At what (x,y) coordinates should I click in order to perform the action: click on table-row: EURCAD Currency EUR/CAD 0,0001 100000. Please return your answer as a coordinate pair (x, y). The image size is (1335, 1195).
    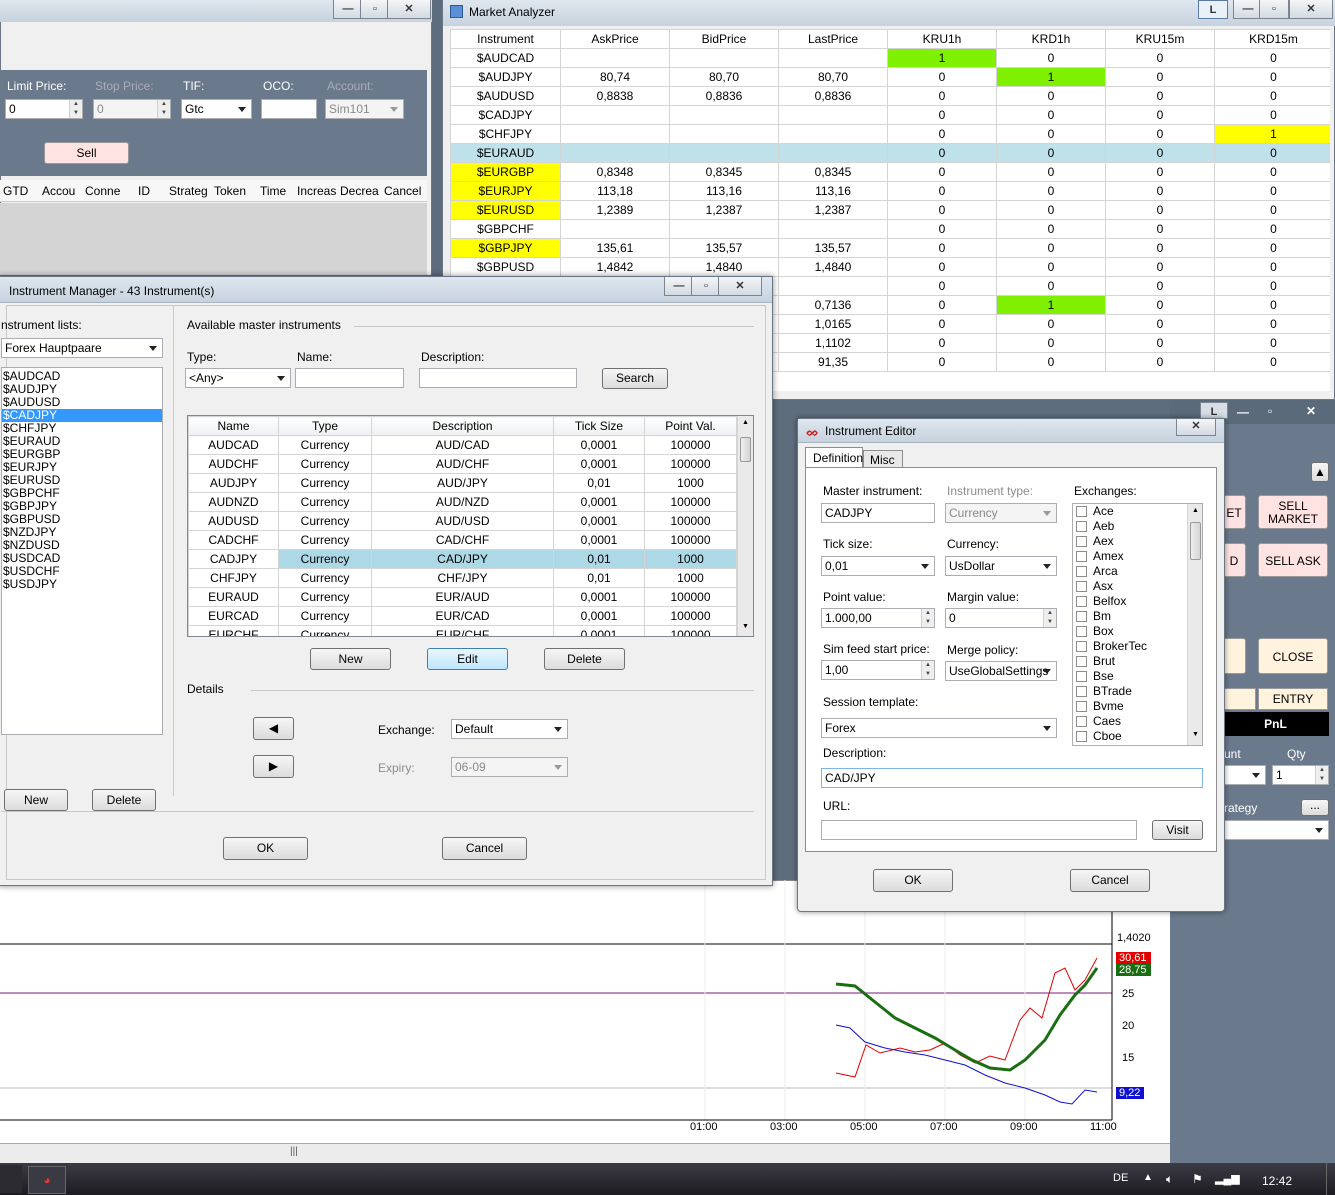
    Looking at the image, I should click on (462, 616).